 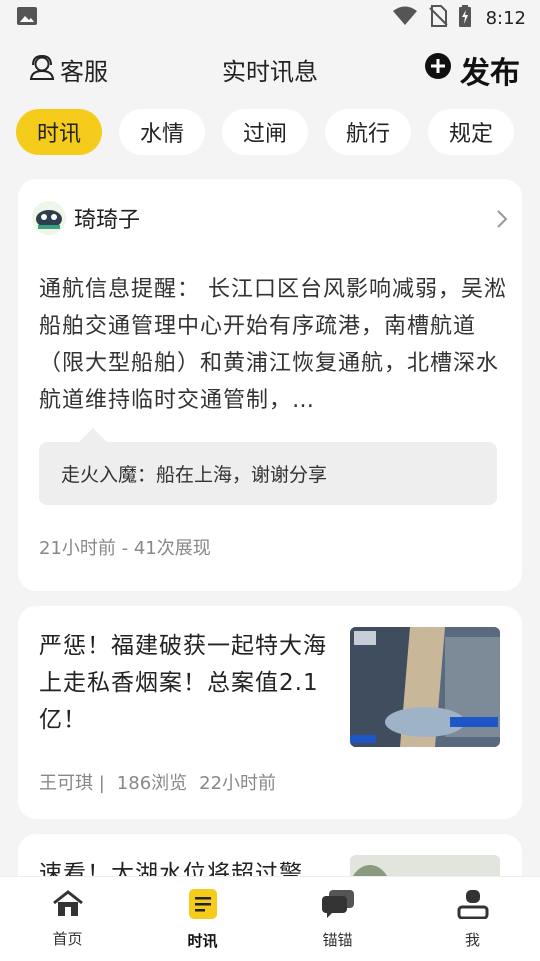 I want to click on wifi-icon, so click(x=405, y=18).